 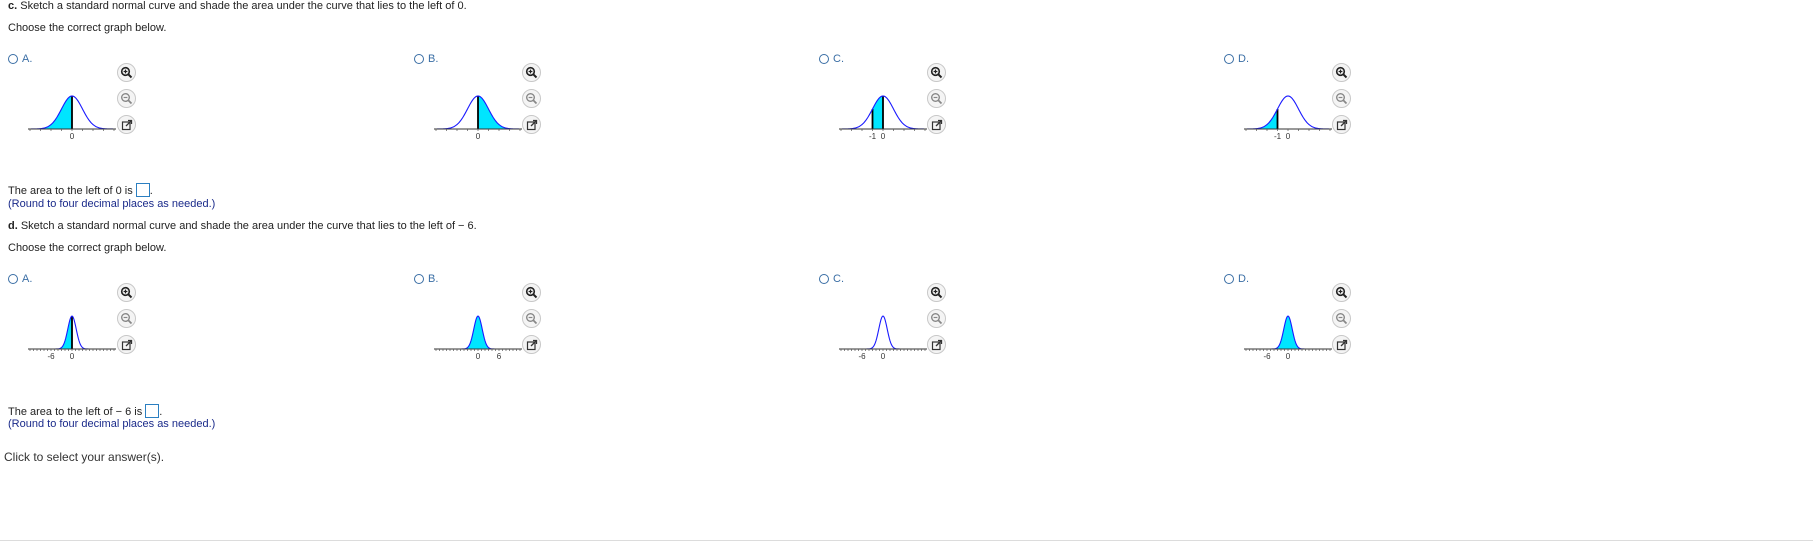 I want to click on part-c-answer-line: The area to the left of 0 is., so click(x=80, y=190).